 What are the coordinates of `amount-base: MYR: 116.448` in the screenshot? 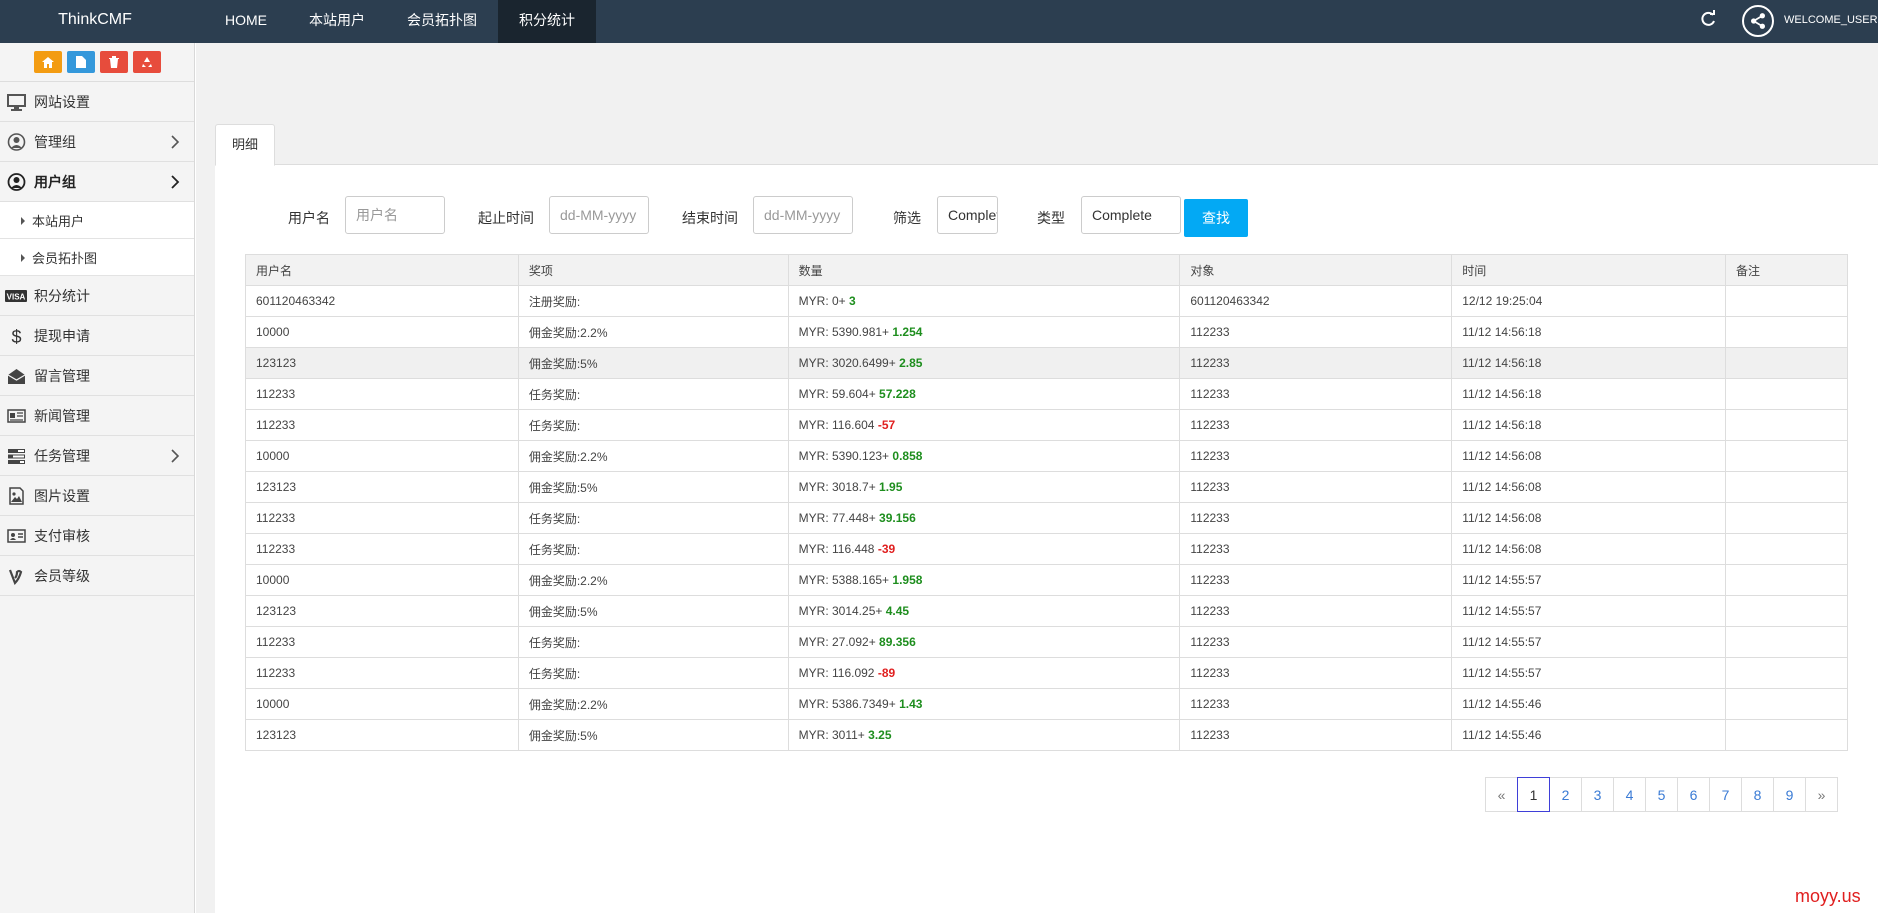 It's located at (836, 549).